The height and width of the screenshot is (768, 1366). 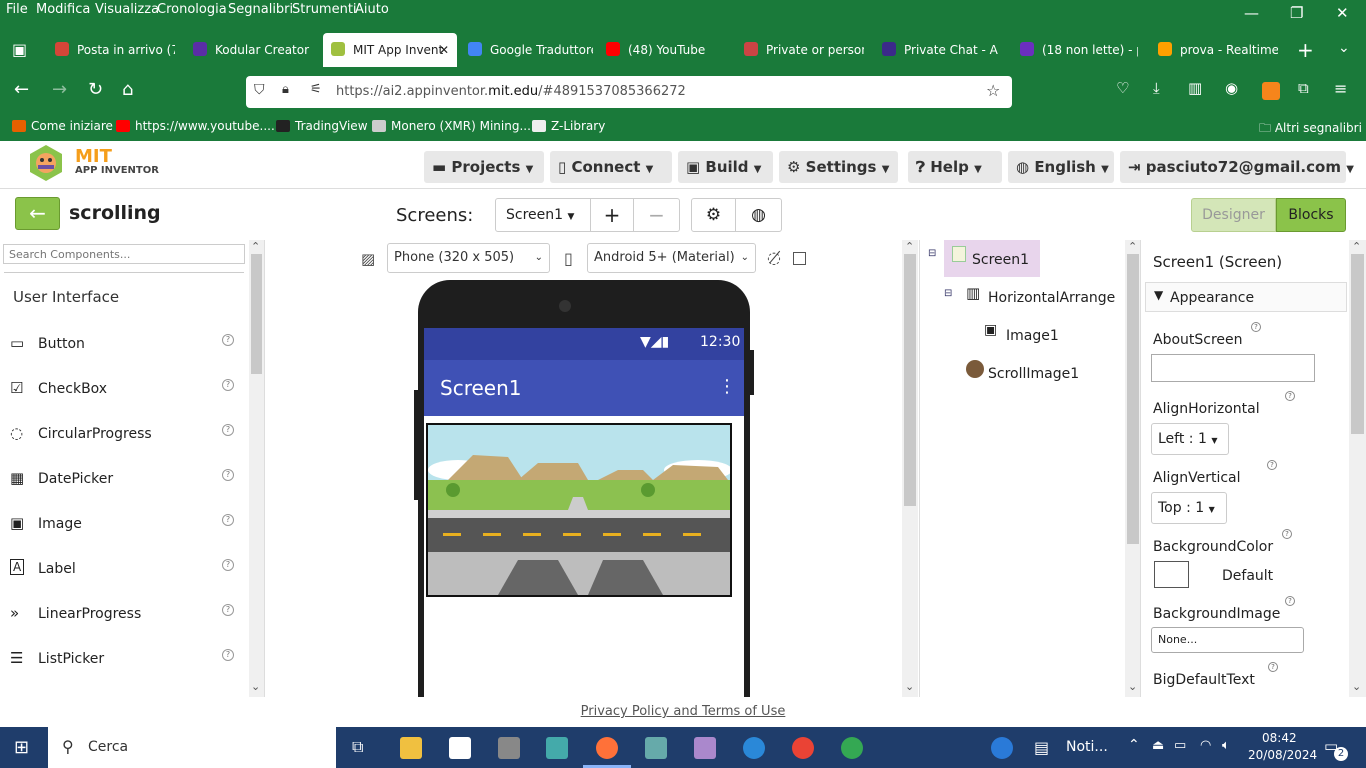 I want to click on clock-time: 08:42, so click(x=1279, y=738).